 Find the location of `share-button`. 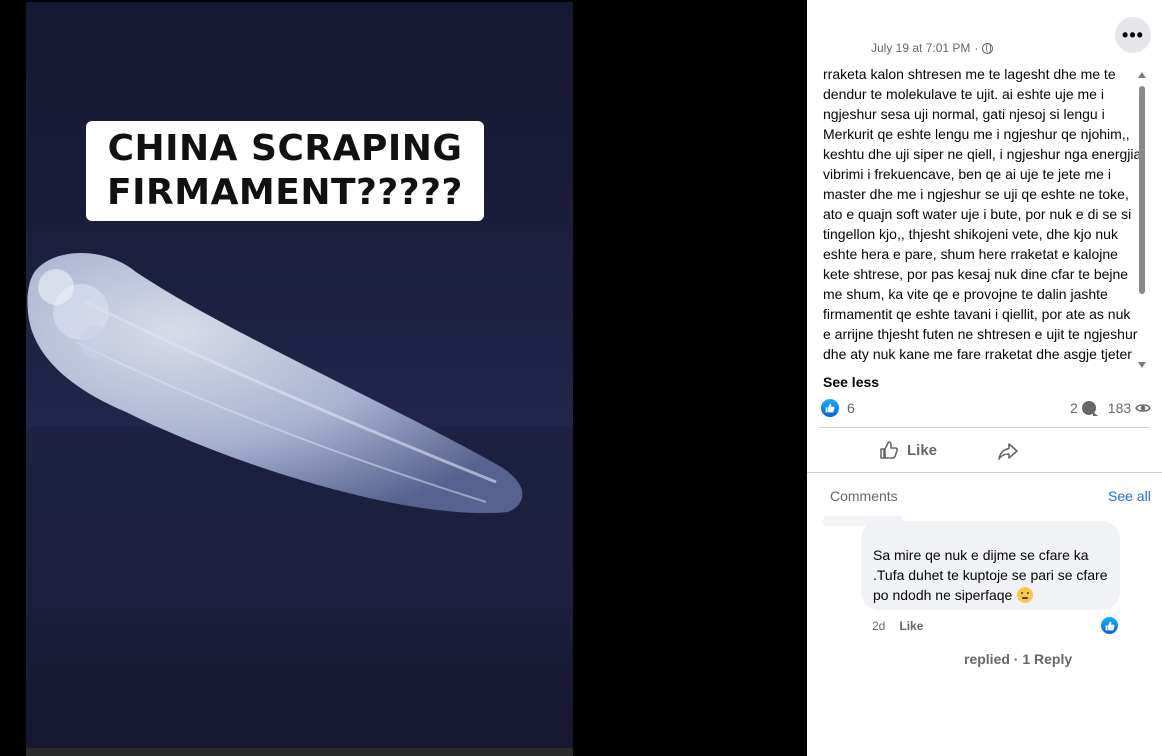

share-button is located at coordinates (1008, 453).